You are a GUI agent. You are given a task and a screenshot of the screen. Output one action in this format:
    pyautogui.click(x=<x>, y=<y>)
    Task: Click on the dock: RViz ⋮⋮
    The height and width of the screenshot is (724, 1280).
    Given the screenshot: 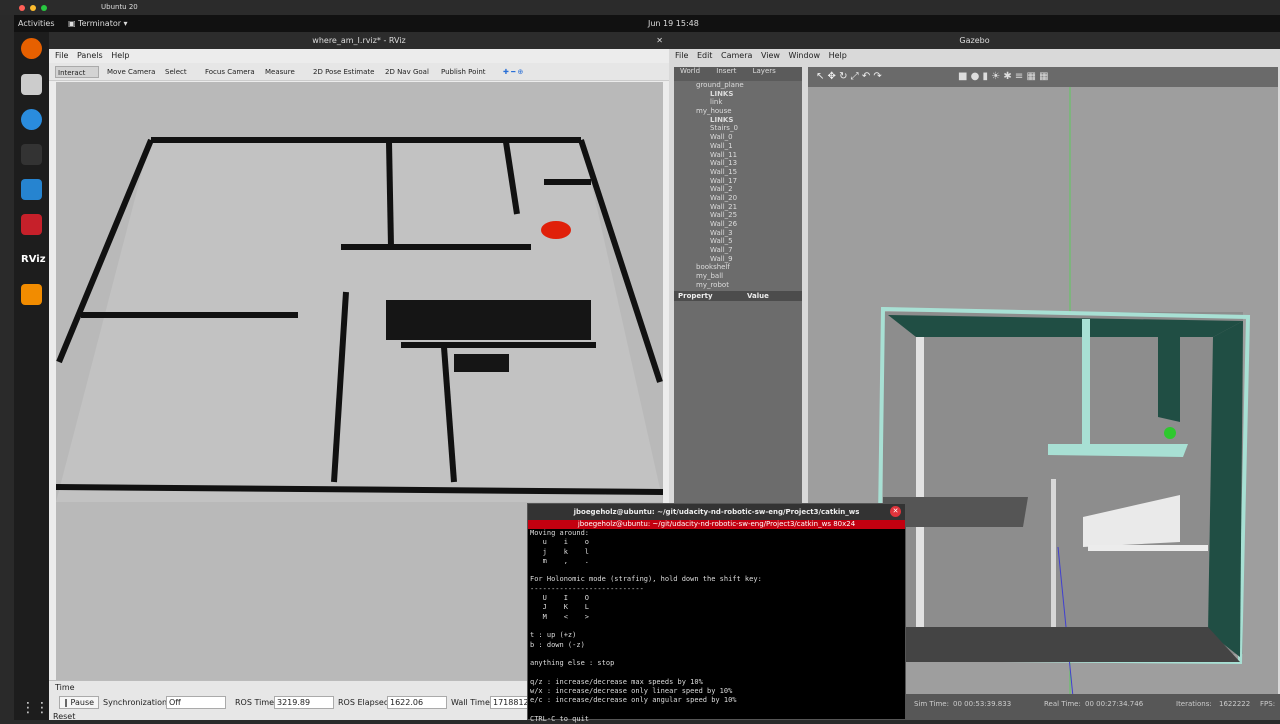 What is the action you would take?
    pyautogui.click(x=31, y=376)
    